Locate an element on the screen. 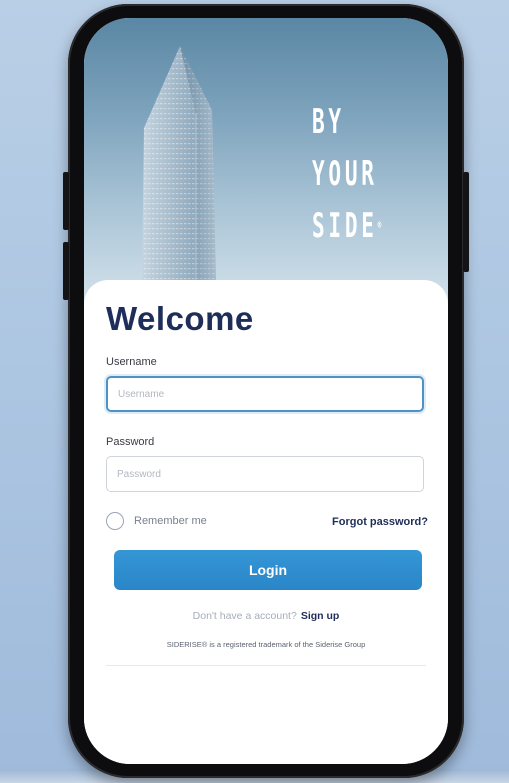 The height and width of the screenshot is (783, 509). tagline-line-3-text: SIDE is located at coordinates (345, 226).